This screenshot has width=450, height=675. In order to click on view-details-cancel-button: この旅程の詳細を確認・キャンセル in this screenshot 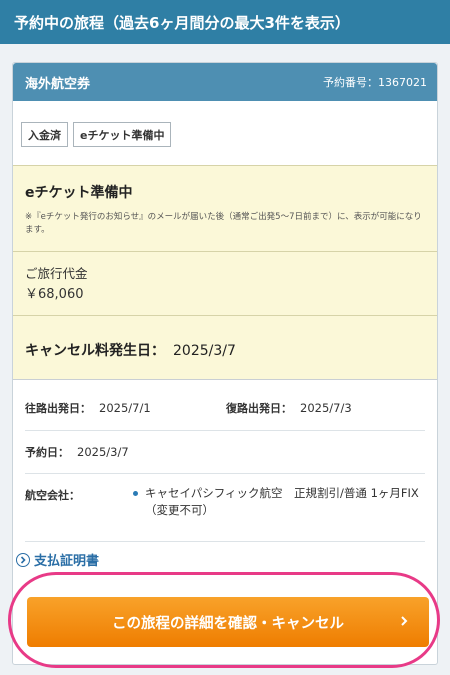, I will do `click(228, 622)`.